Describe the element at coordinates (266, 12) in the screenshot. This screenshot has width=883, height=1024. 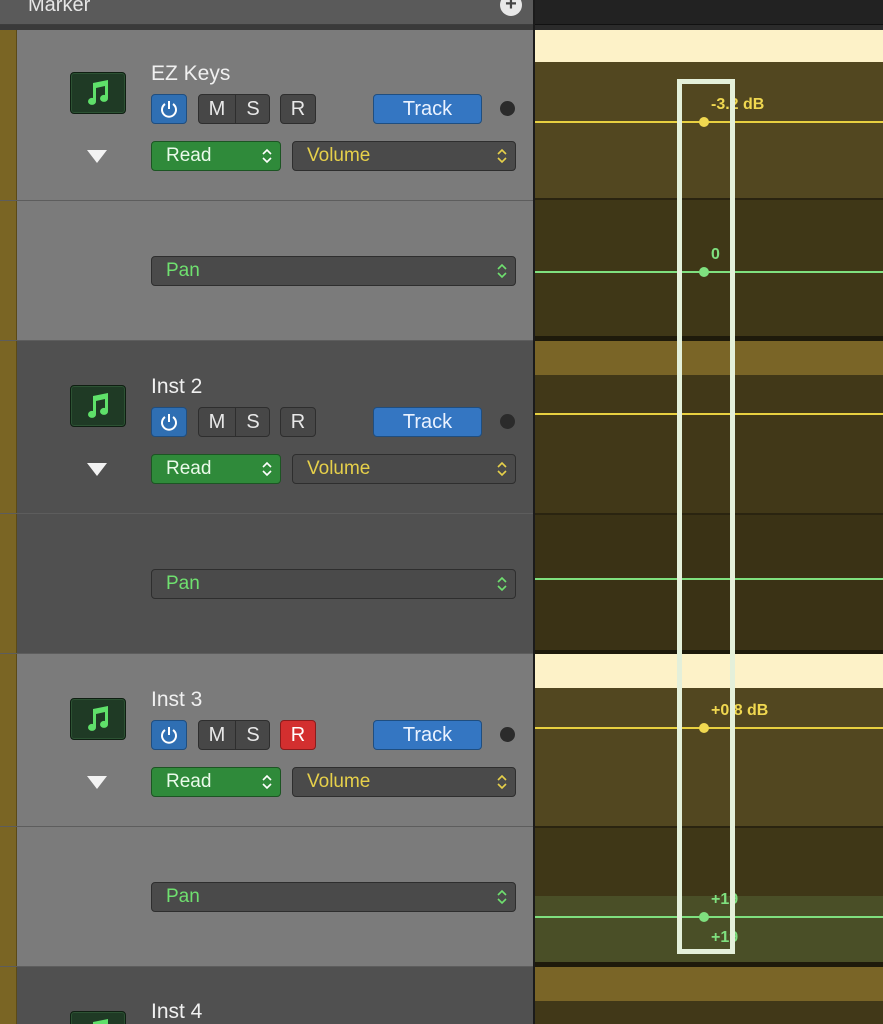
I see `marker-header: Marker +` at that location.